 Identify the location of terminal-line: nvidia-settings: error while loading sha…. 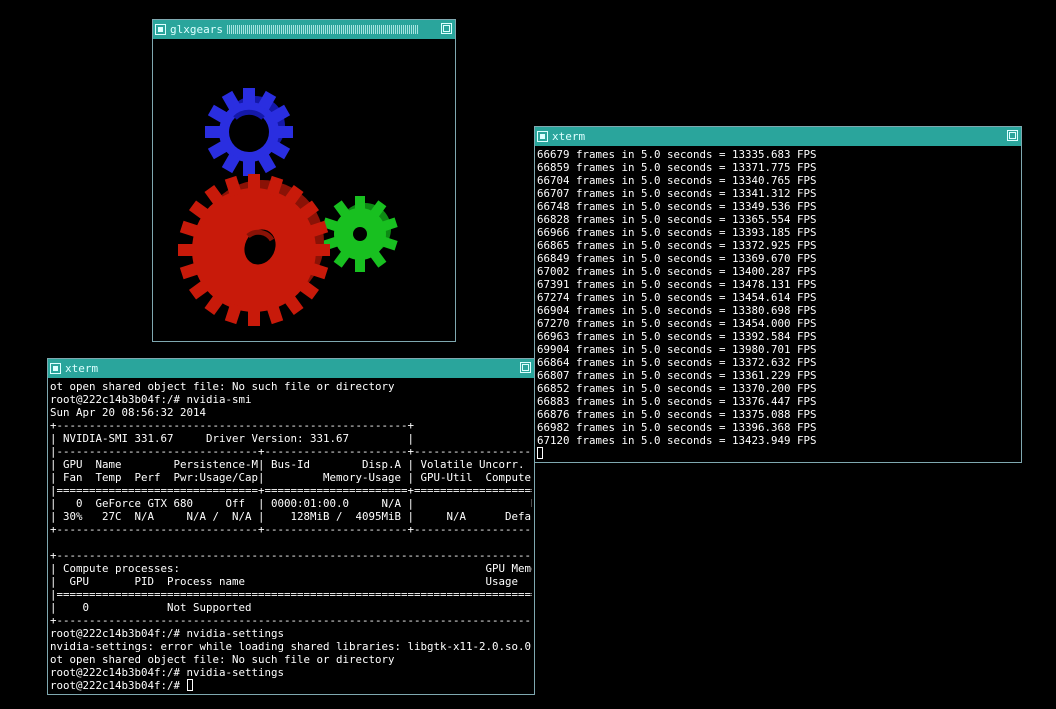
(291, 646).